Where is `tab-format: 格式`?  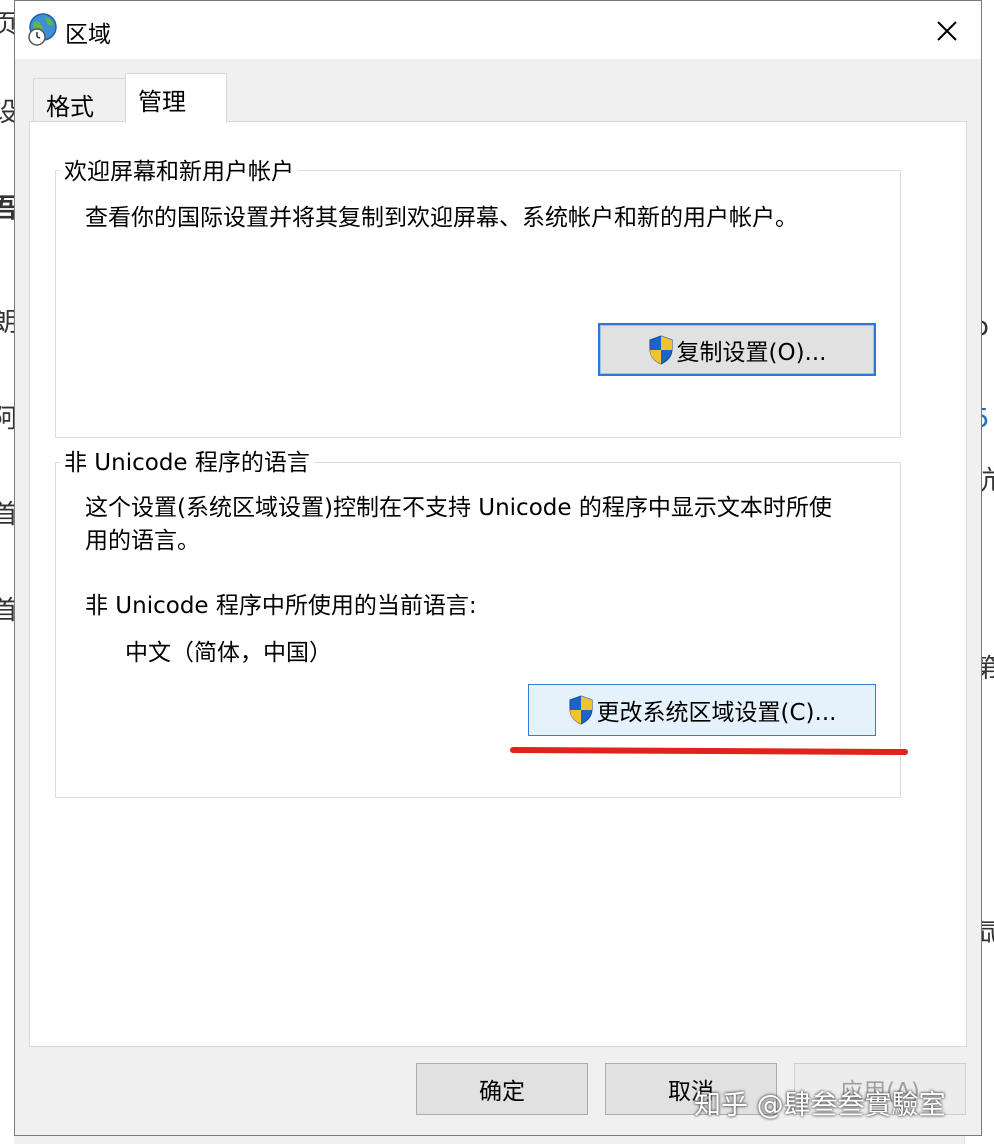
tab-format: 格式 is located at coordinates (80, 100).